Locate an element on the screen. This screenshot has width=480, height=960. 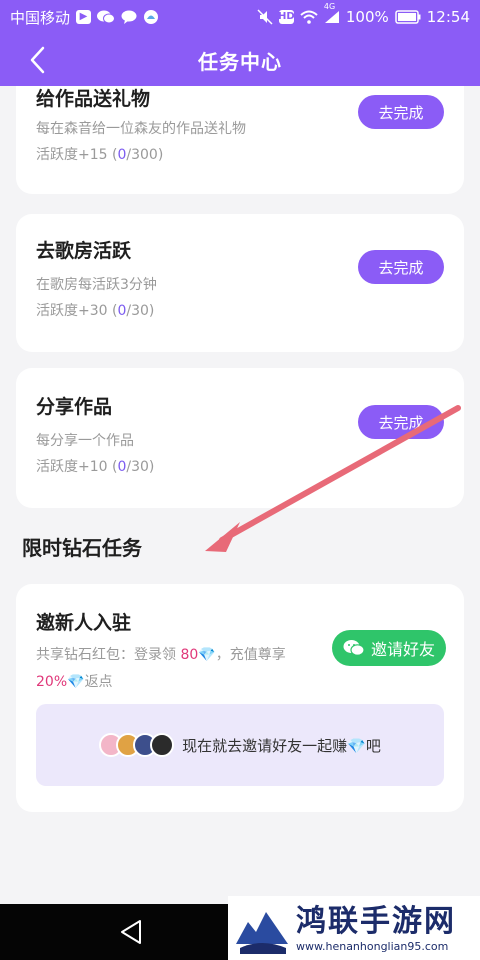
watermark: 鸿联手游网 www.henanhonglian95.com is located at coordinates (354, 928).